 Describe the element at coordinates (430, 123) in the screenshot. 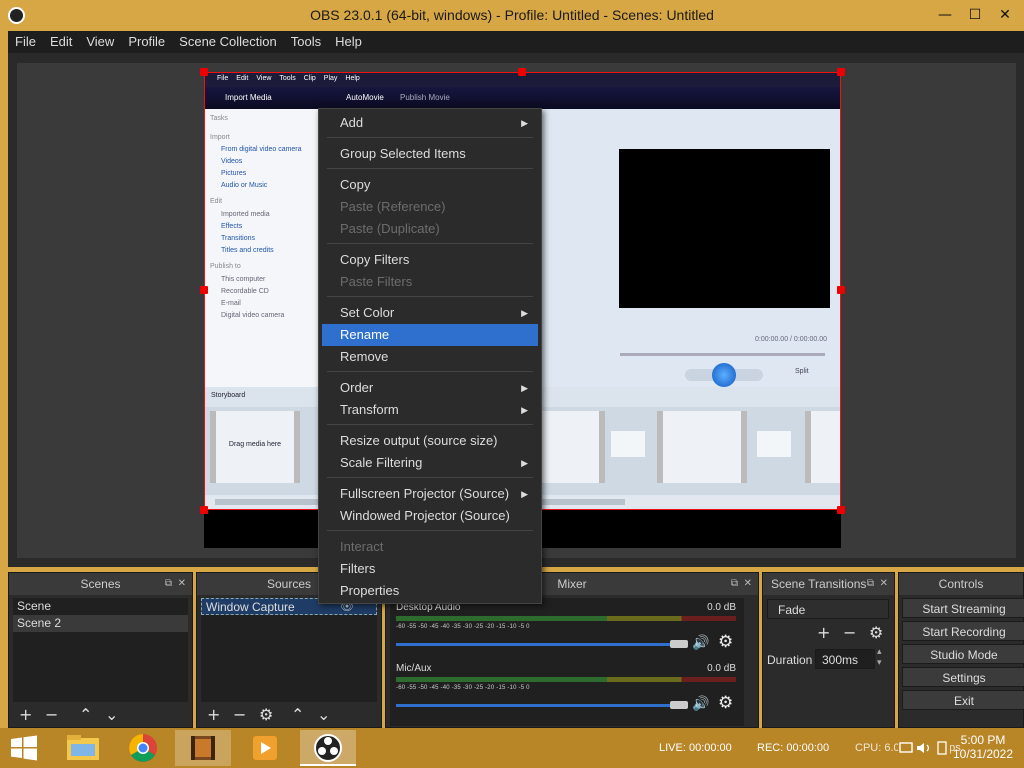

I see `menu-item-add: Add ▶` at that location.